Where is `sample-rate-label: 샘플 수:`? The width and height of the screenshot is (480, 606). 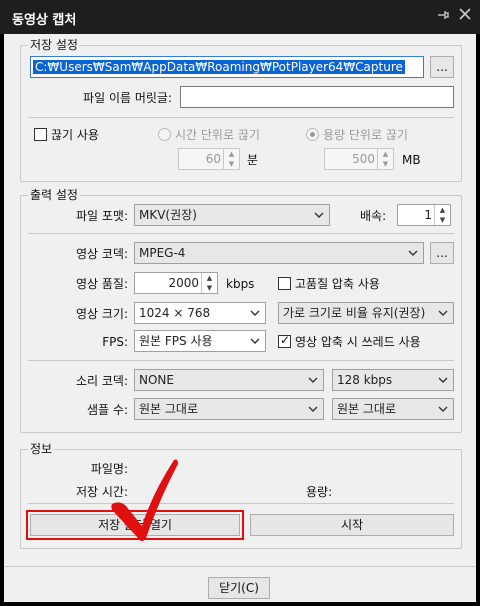 sample-rate-label: 샘플 수: is located at coordinates (107, 410).